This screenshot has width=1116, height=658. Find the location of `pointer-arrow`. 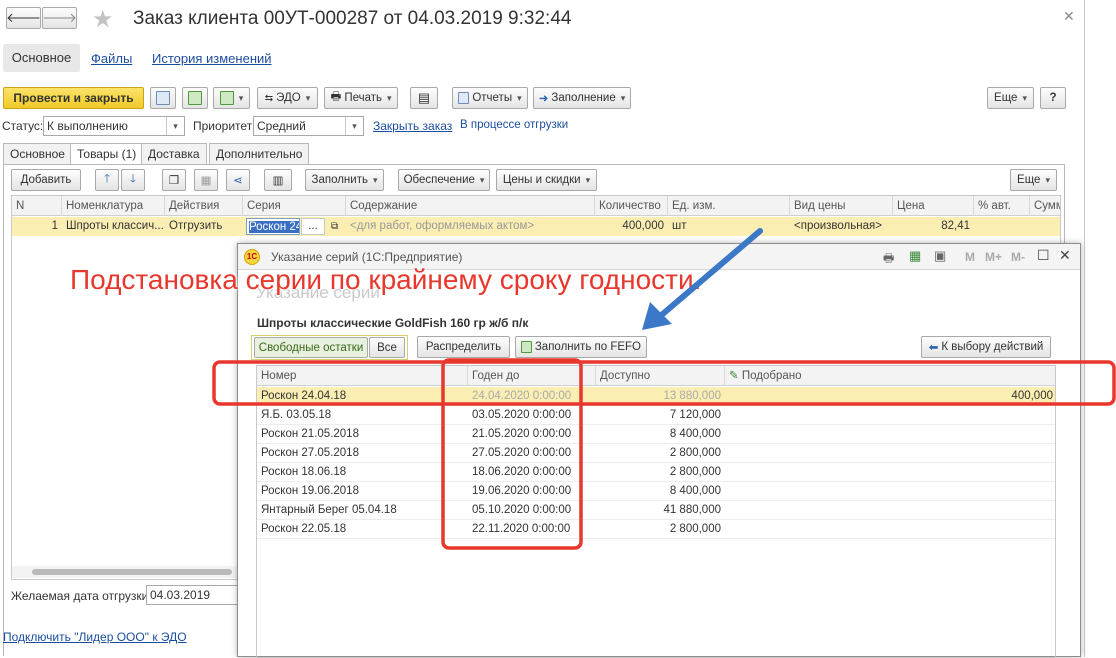

pointer-arrow is located at coordinates (709, 274).